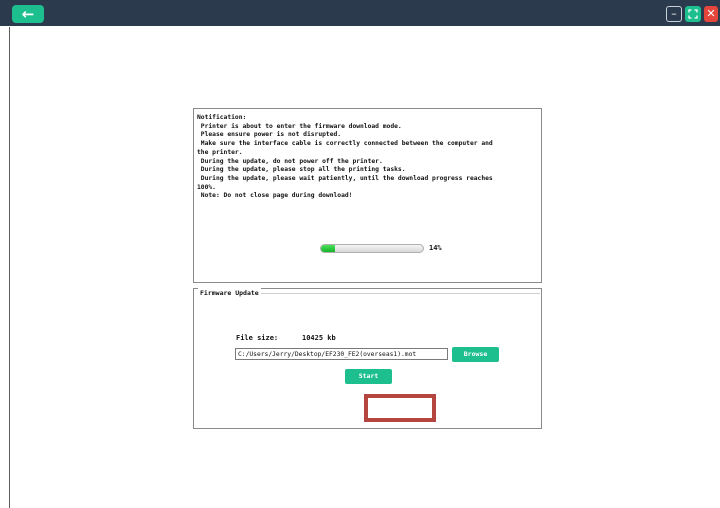  What do you see at coordinates (435, 248) in the screenshot?
I see `download-progress-percent: 14%` at bounding box center [435, 248].